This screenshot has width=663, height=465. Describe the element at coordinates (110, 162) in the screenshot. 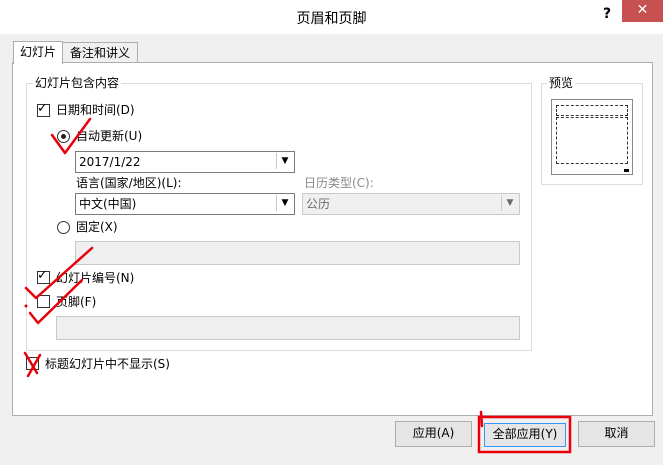

I see `date-format-value: 2017/1/22` at that location.